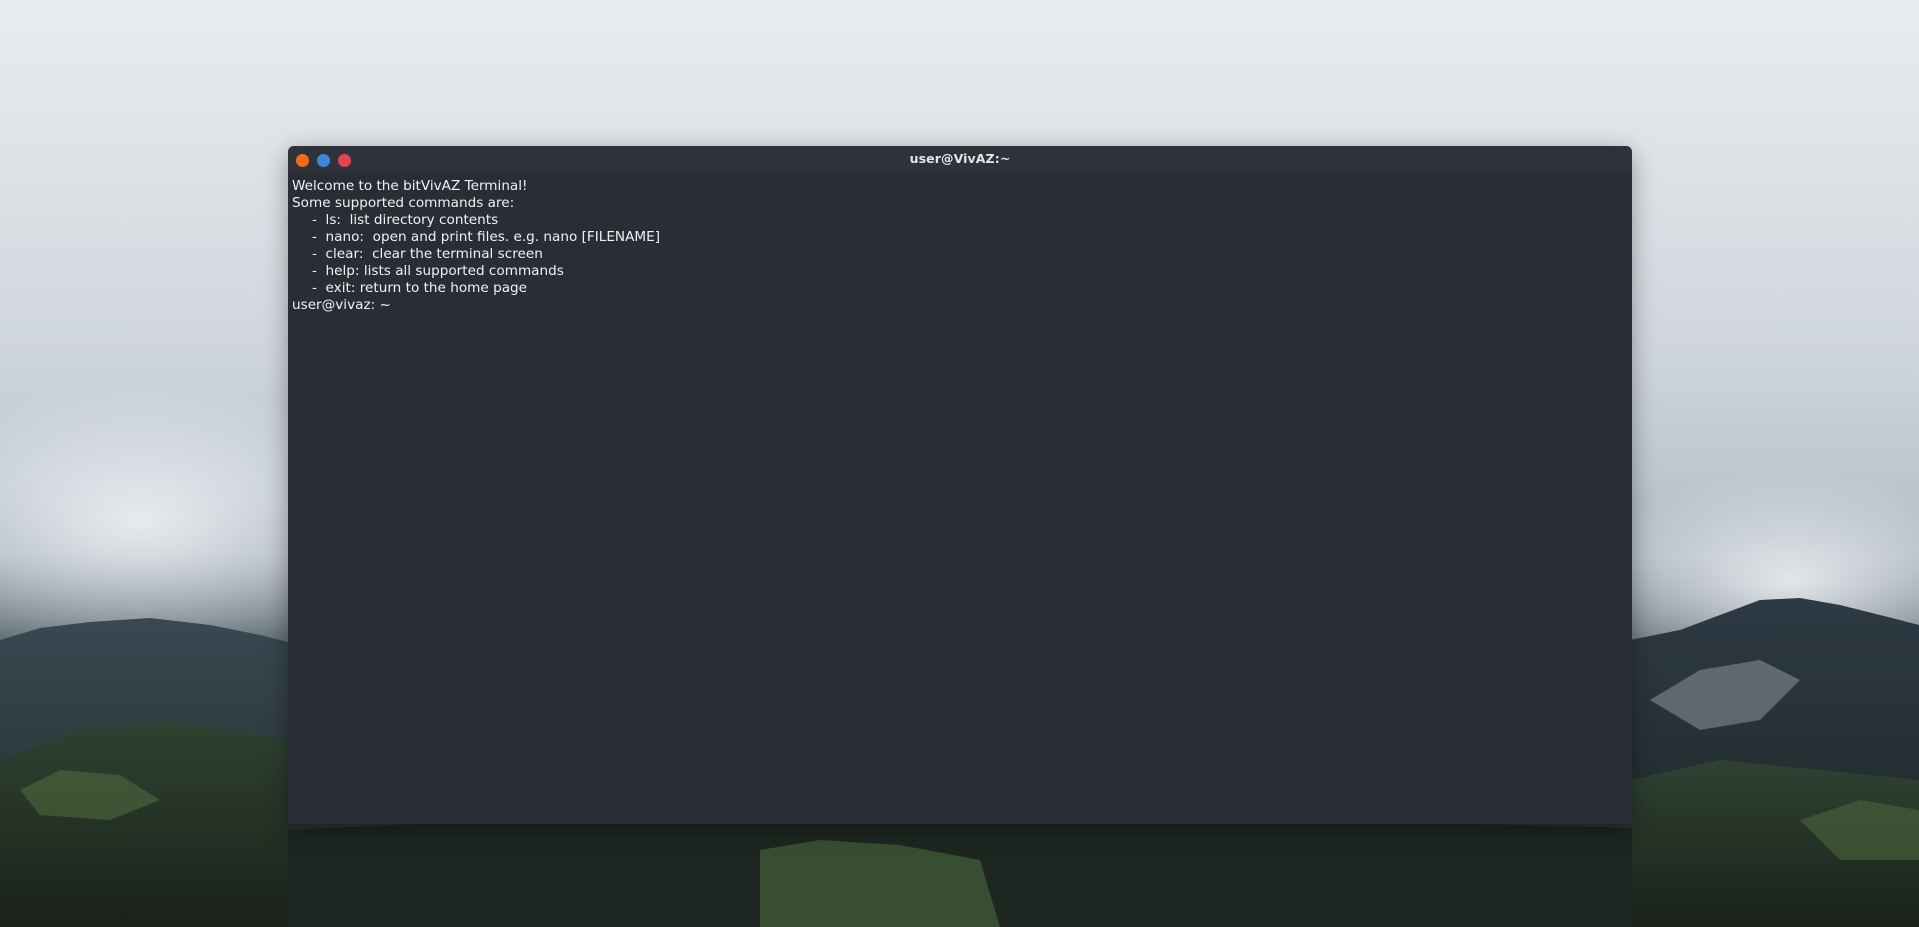 The height and width of the screenshot is (927, 1919). I want to click on window-title: user@VivAZ:~, so click(960, 158).